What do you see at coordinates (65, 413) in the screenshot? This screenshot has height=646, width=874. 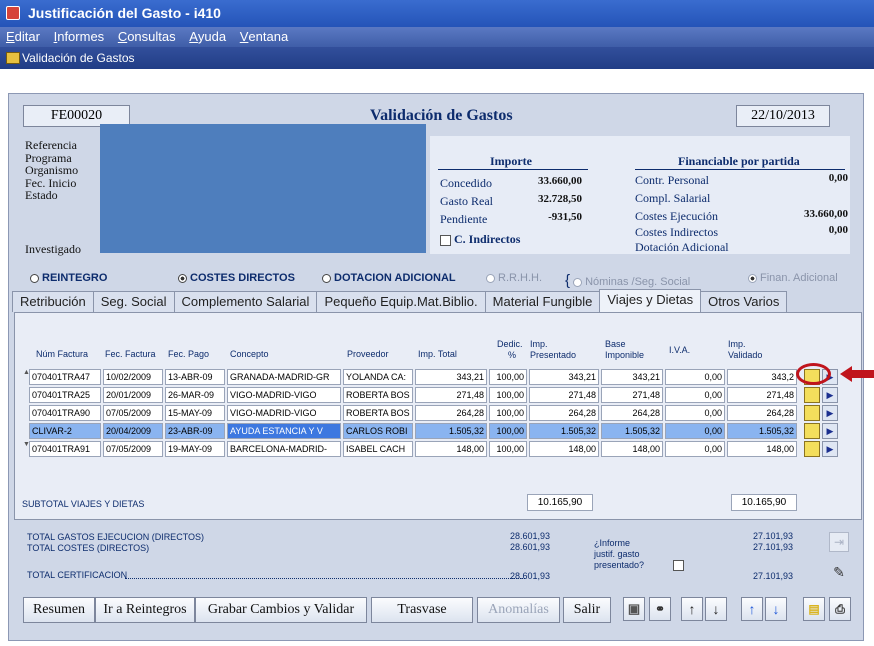 I see `cell-factura: 070401TRA90` at bounding box center [65, 413].